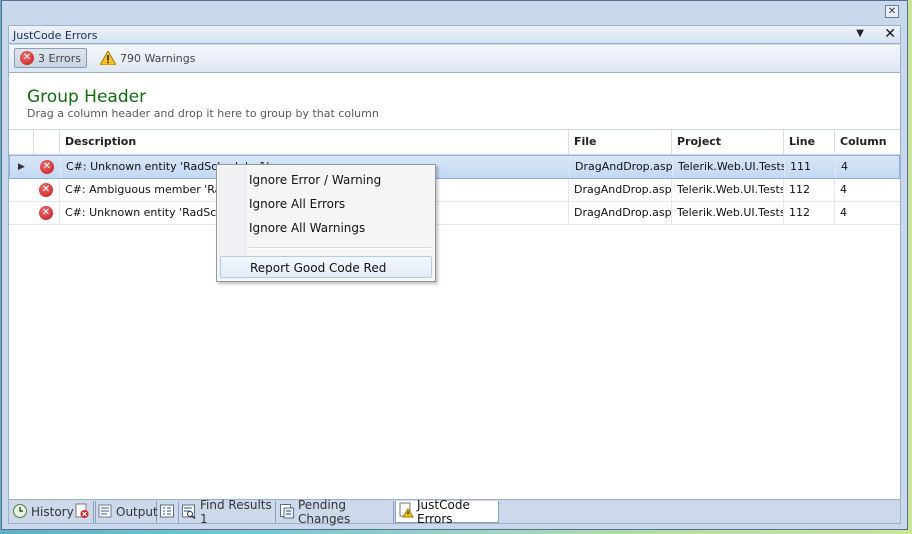 The height and width of the screenshot is (534, 912). I want to click on tab-output: Output, so click(126, 512).